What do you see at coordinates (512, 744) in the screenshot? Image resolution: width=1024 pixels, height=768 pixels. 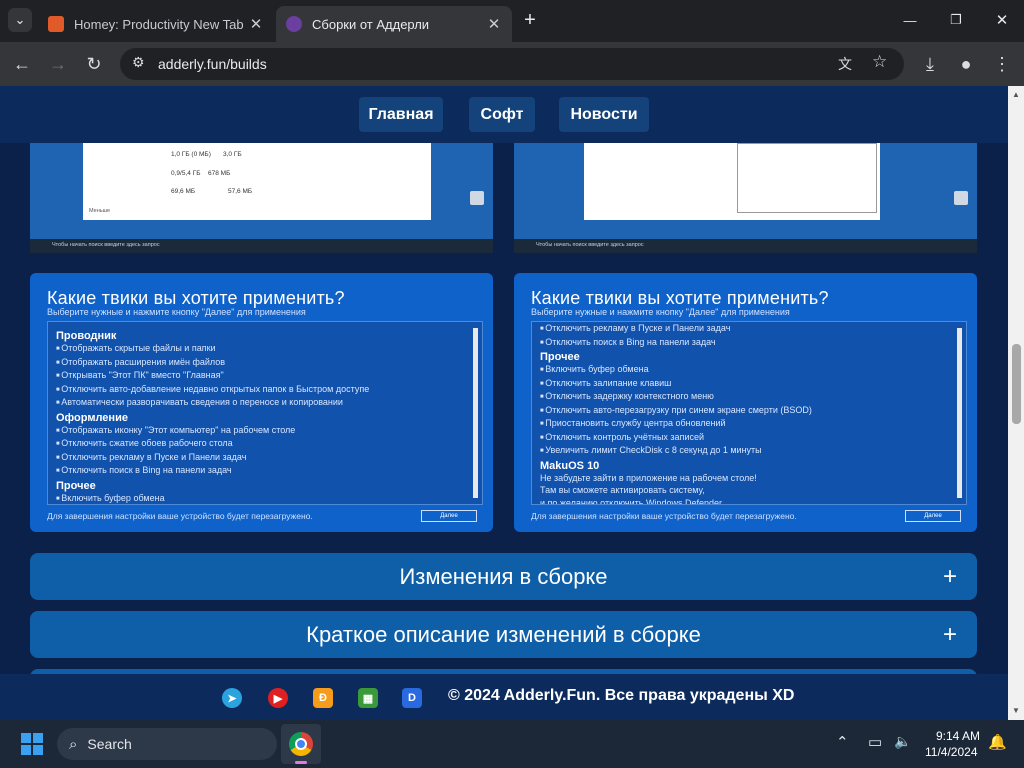 I see `os-taskbar: ⌕ Search ⌃ ▭ 🔈 9:14 AM 11/4/2024 🔔` at bounding box center [512, 744].